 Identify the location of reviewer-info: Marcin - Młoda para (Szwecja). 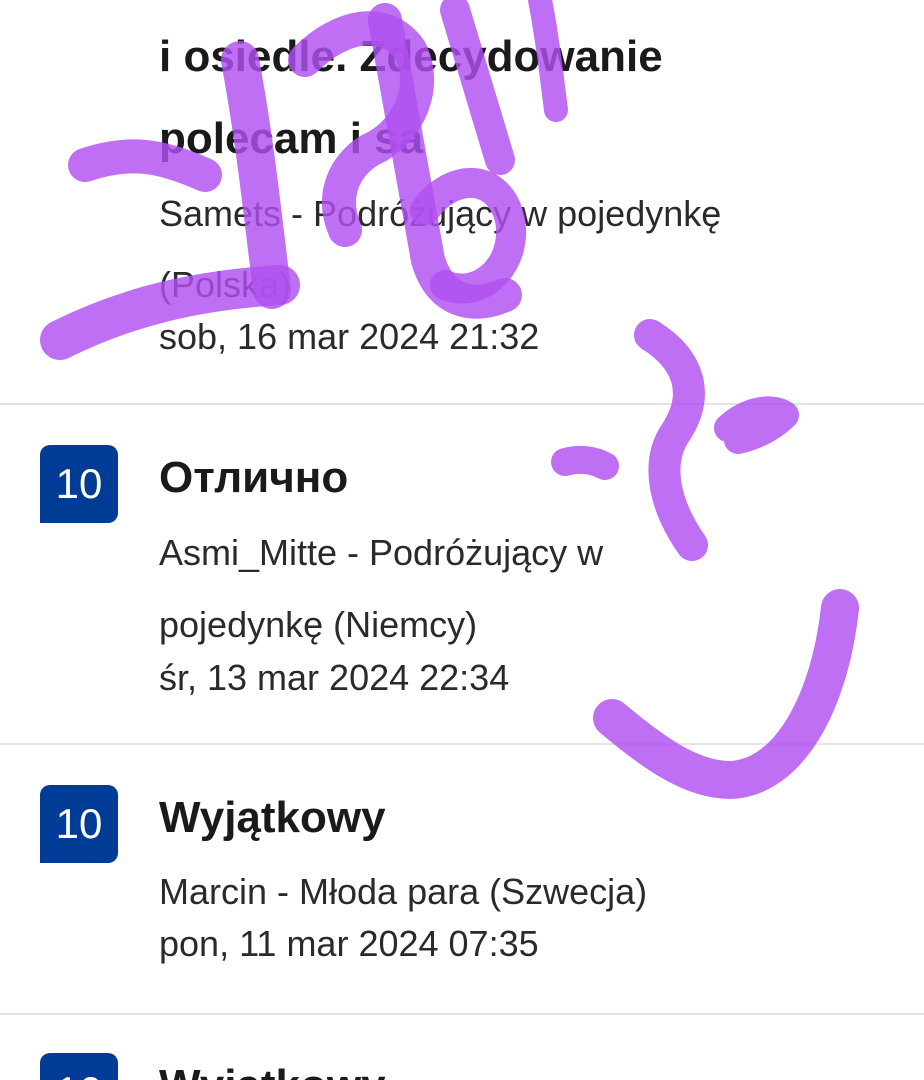
(403, 891).